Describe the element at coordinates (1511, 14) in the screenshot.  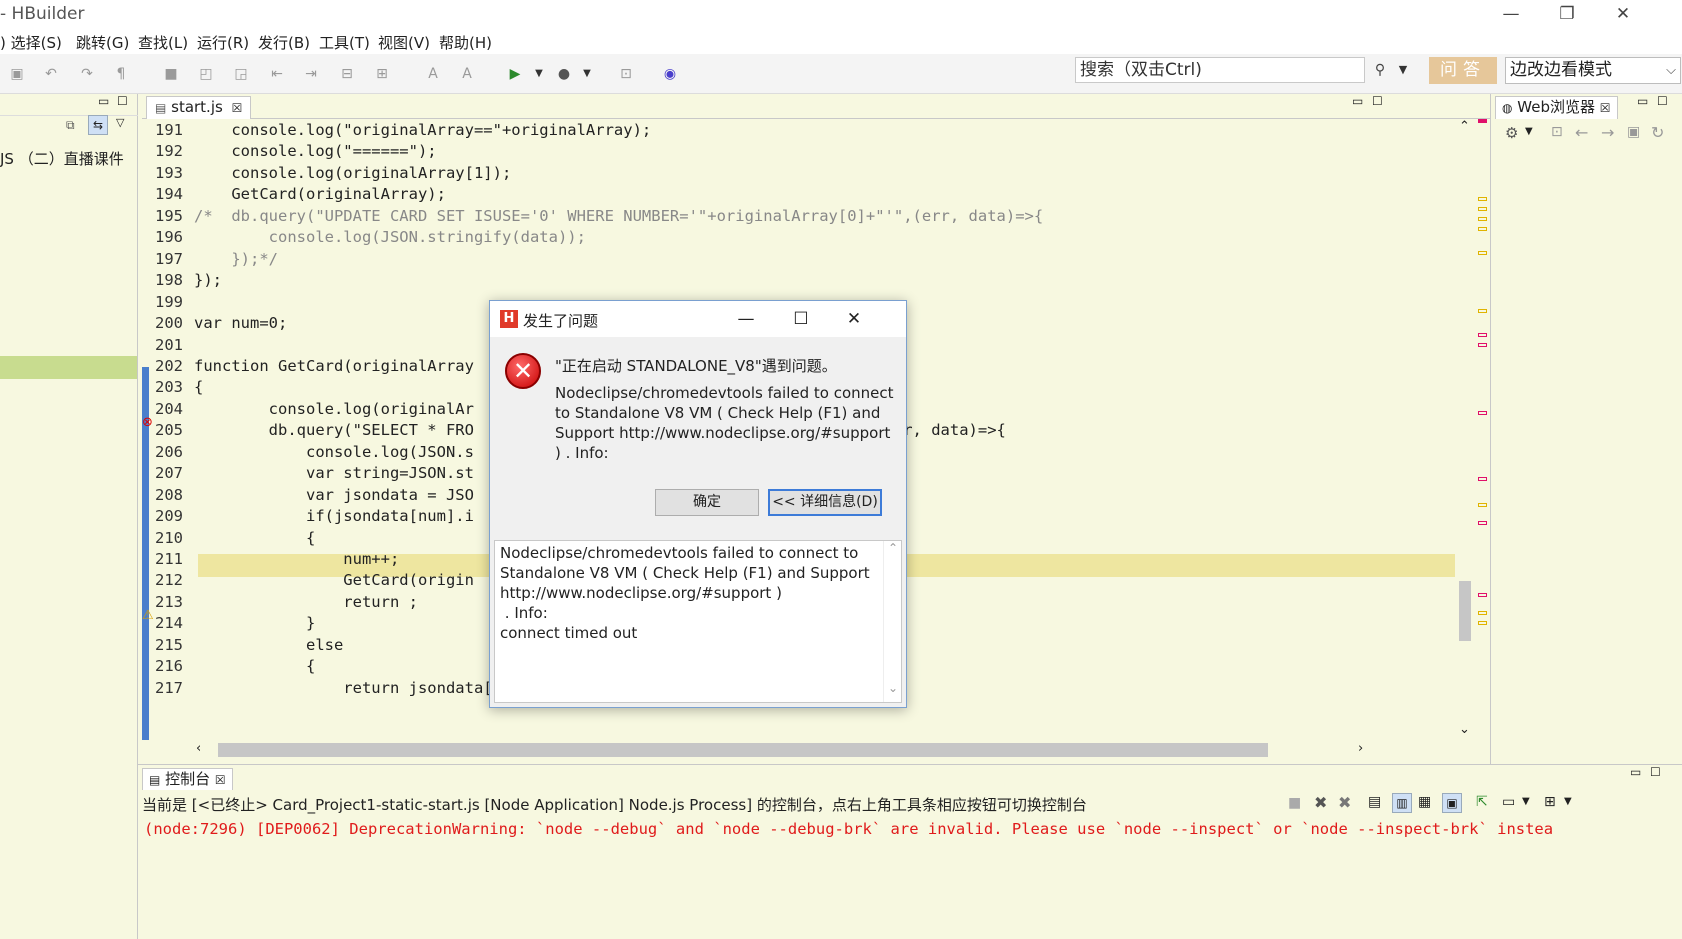
I see `minimize-button: —` at that location.